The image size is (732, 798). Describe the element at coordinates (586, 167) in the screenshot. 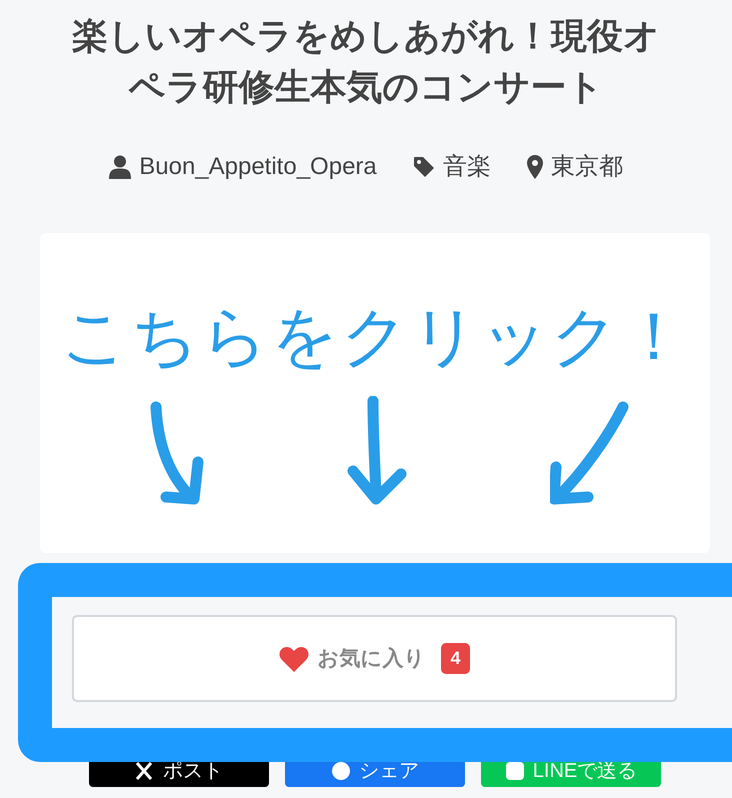

I see `location-link: 東京都` at that location.